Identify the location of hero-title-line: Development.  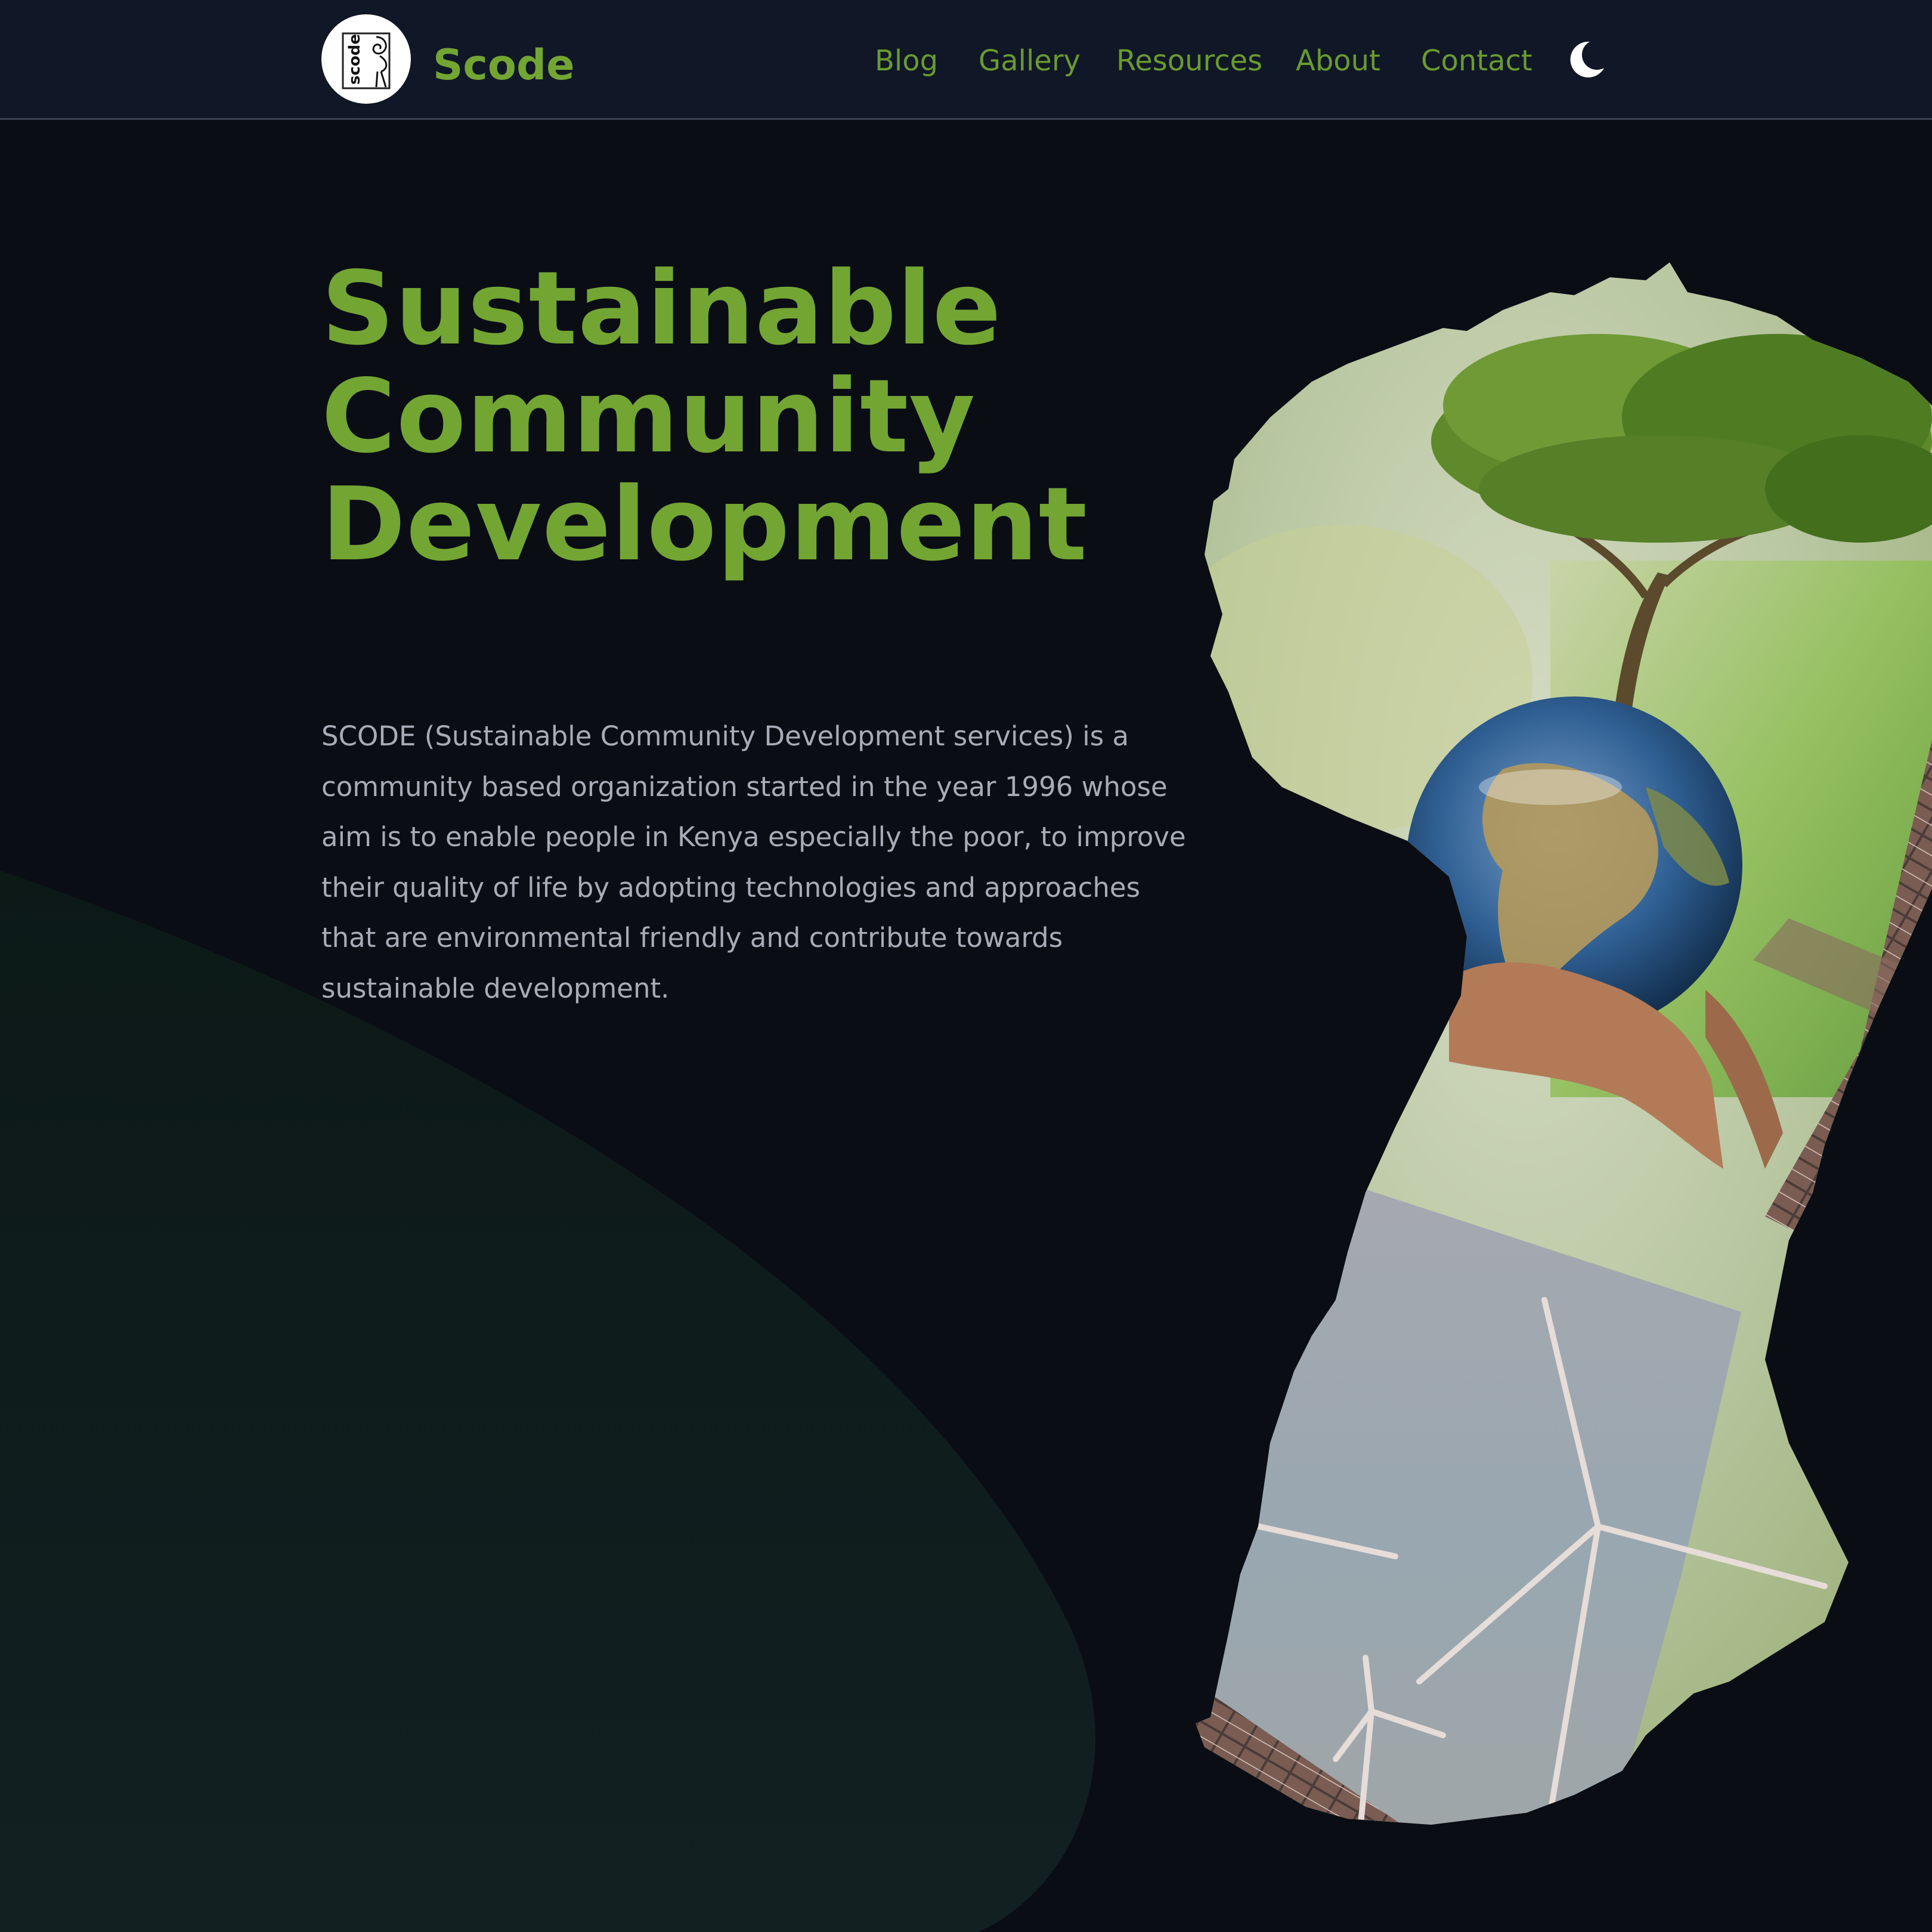
(705, 525).